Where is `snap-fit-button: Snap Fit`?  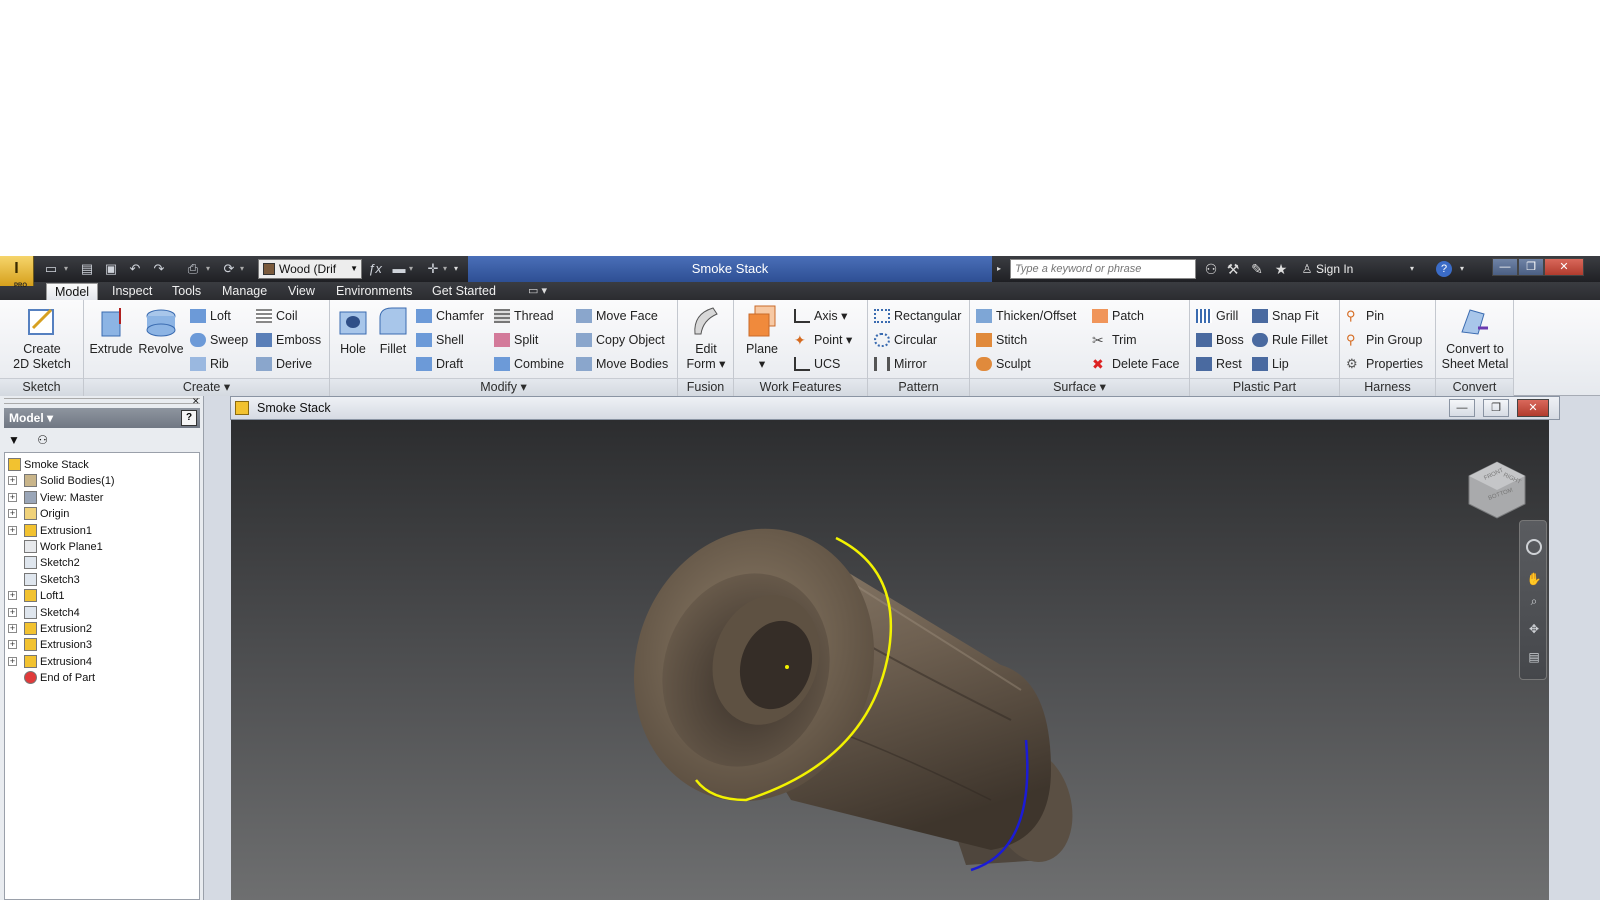
snap-fit-button: Snap Fit is located at coordinates (1285, 316).